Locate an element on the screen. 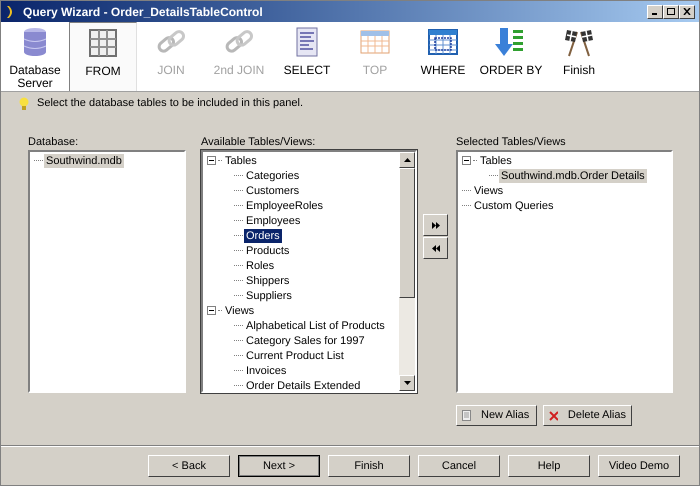 Image resolution: width=700 pixels, height=486 pixels. panel-label: Selected Tables/Views is located at coordinates (511, 142).